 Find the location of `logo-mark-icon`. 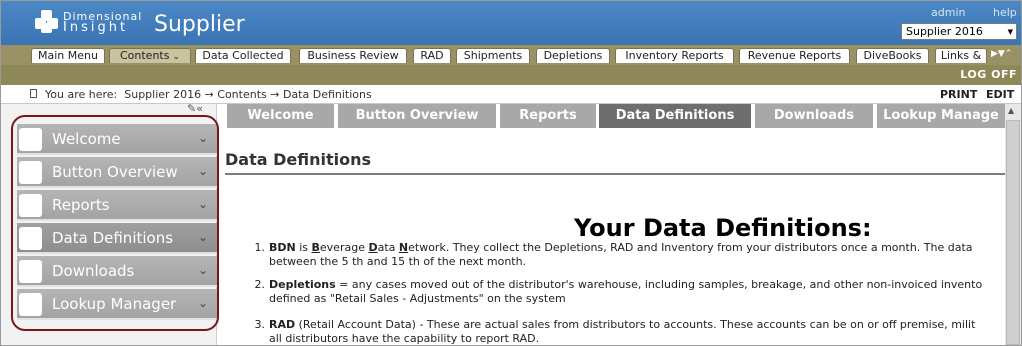

logo-mark-icon is located at coordinates (47, 22).